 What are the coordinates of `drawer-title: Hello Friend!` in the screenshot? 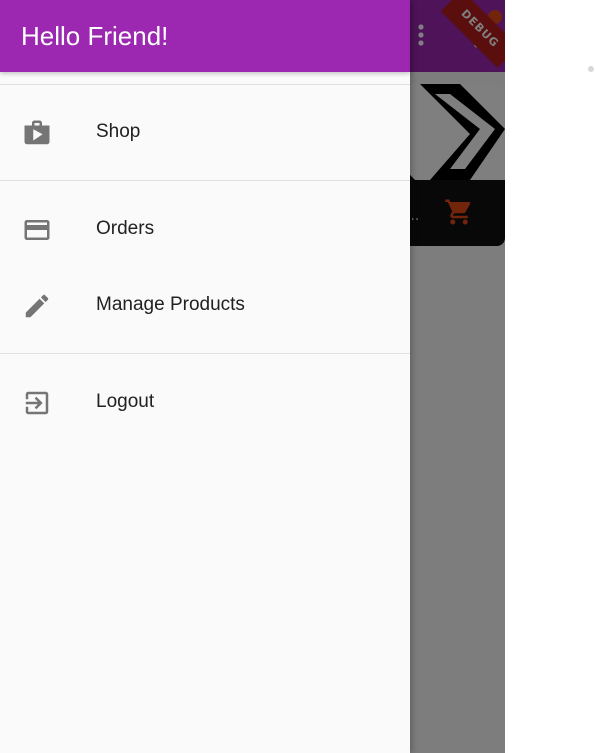 It's located at (95, 36).